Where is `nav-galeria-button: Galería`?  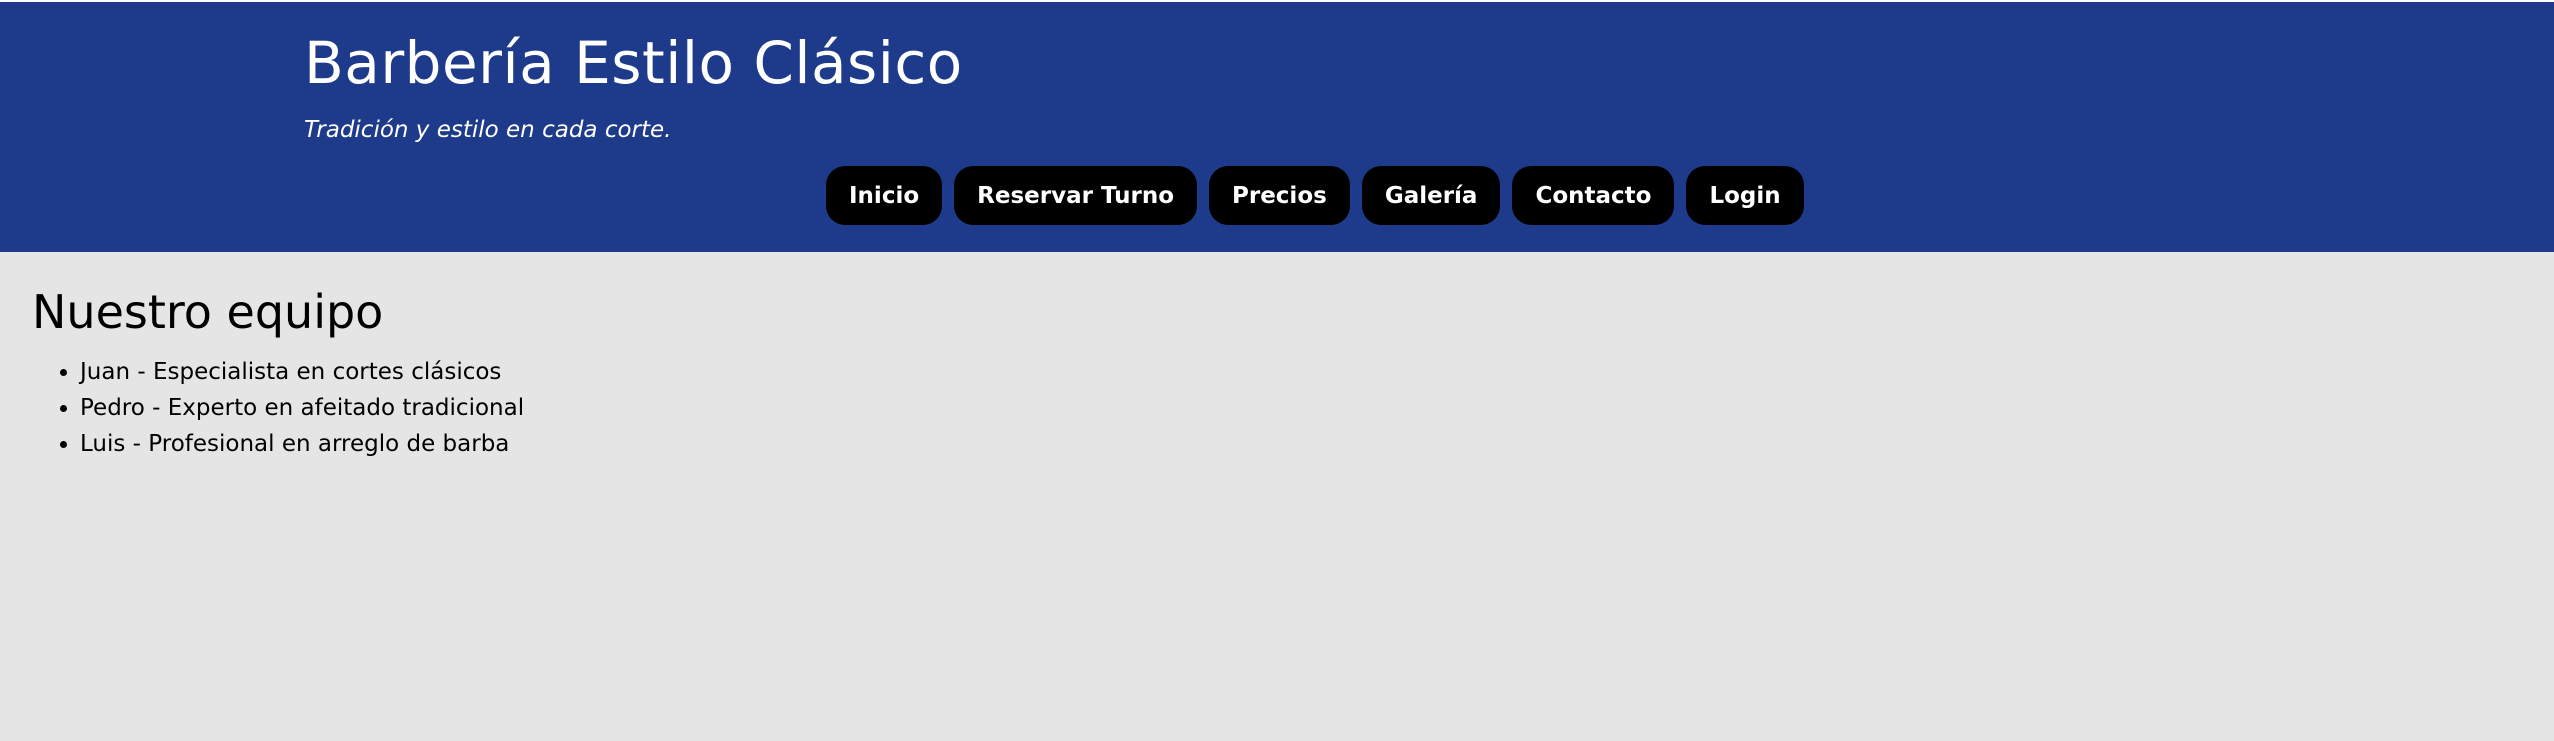 nav-galeria-button: Galería is located at coordinates (1431, 195).